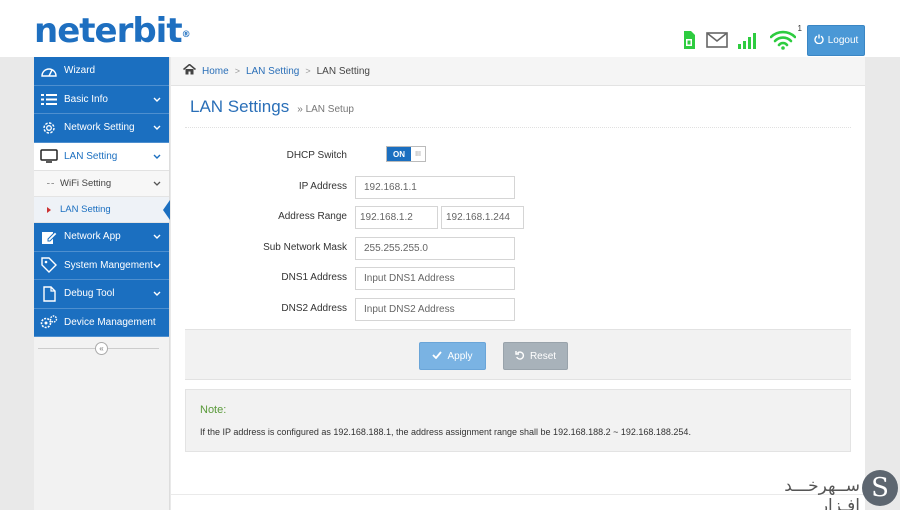  Describe the element at coordinates (108, 265) in the screenshot. I see `sidebar-item-label: System Mangement` at that location.